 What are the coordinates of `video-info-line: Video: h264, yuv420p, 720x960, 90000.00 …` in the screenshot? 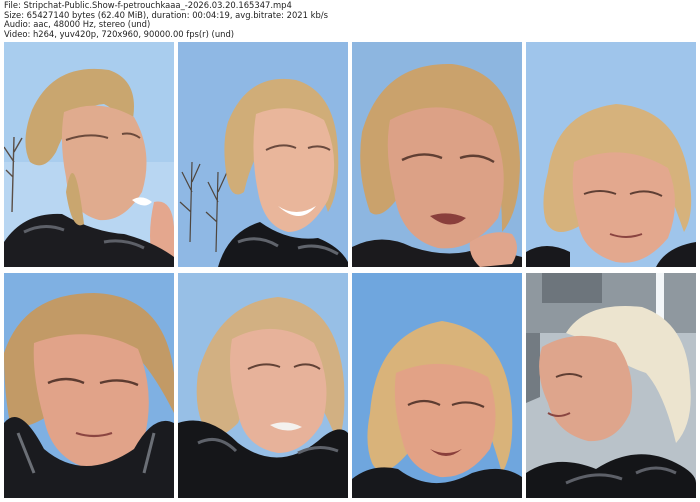 It's located at (119, 34).